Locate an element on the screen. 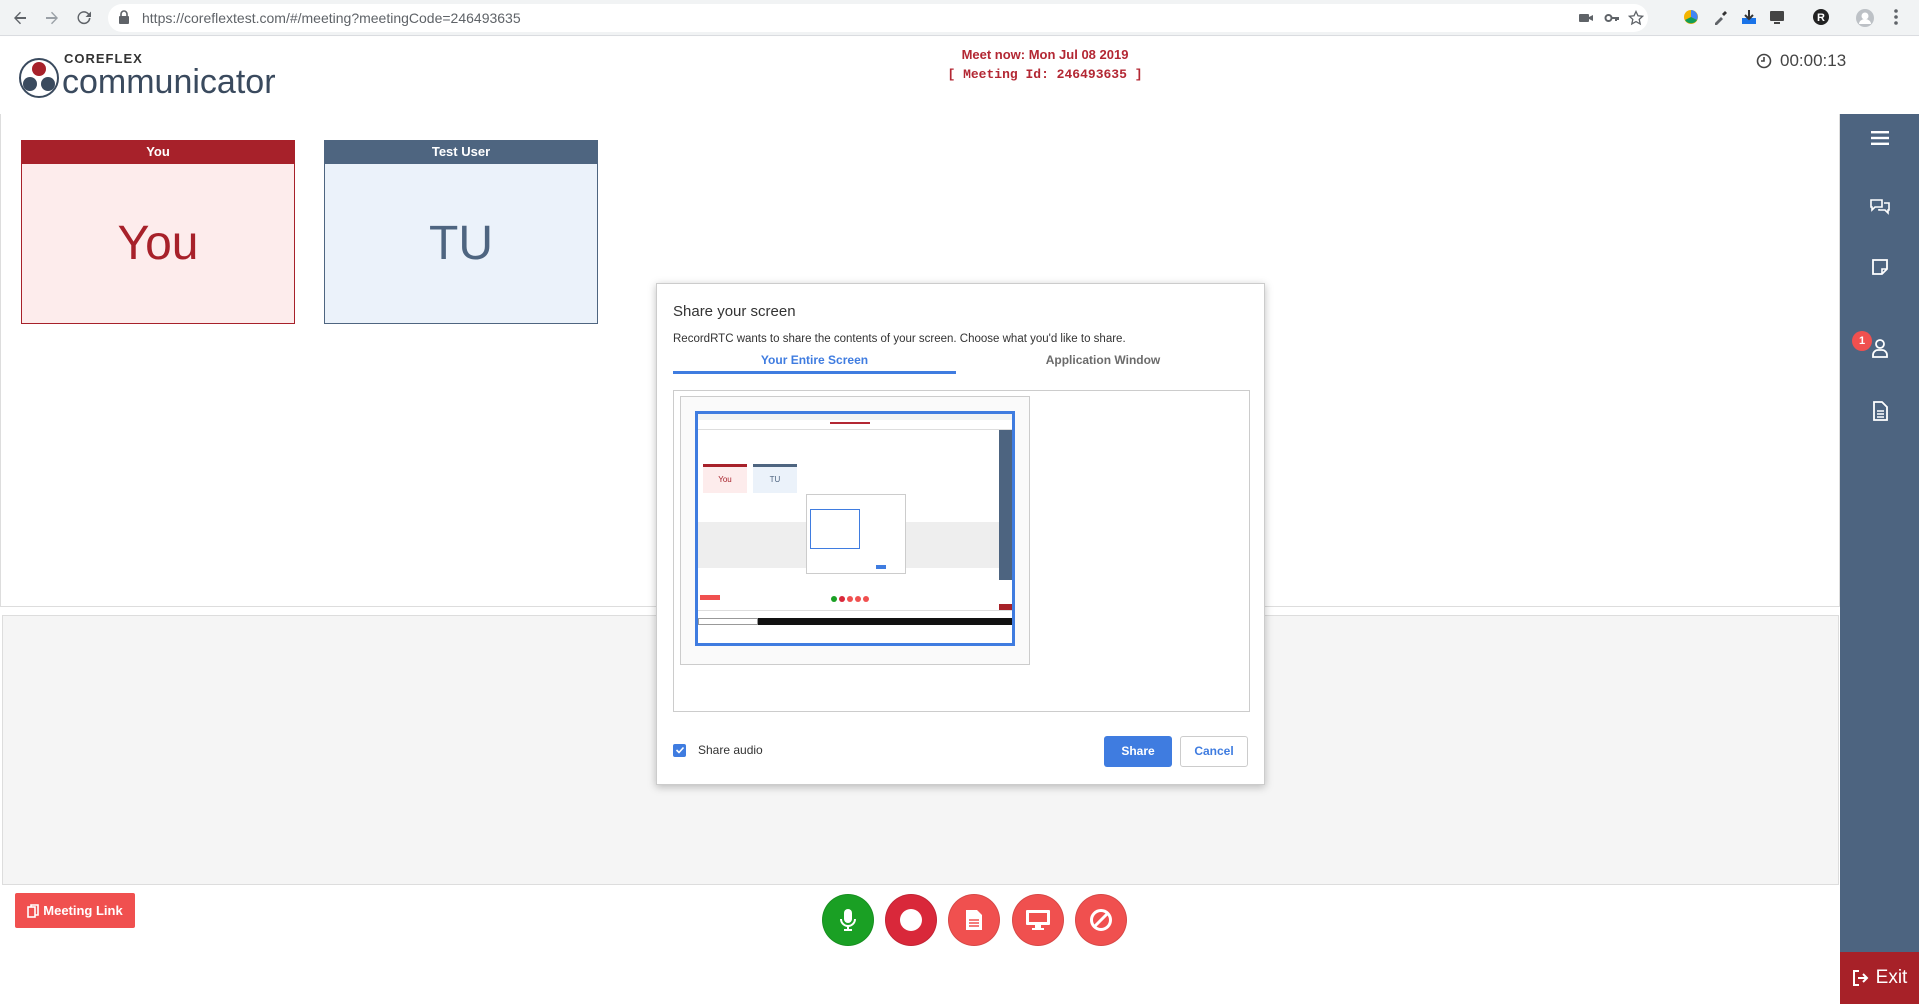  microphone-icon is located at coordinates (848, 920).